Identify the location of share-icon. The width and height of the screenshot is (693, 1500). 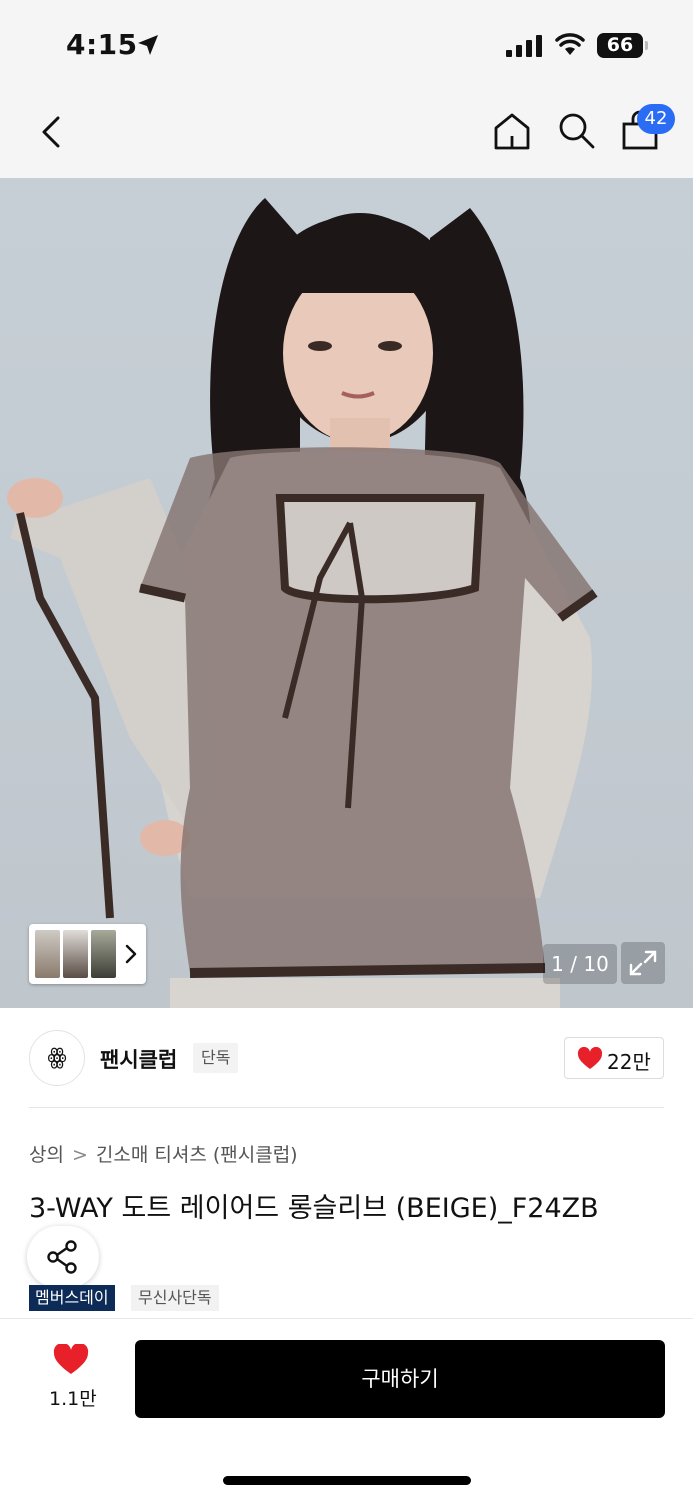
(62, 1257).